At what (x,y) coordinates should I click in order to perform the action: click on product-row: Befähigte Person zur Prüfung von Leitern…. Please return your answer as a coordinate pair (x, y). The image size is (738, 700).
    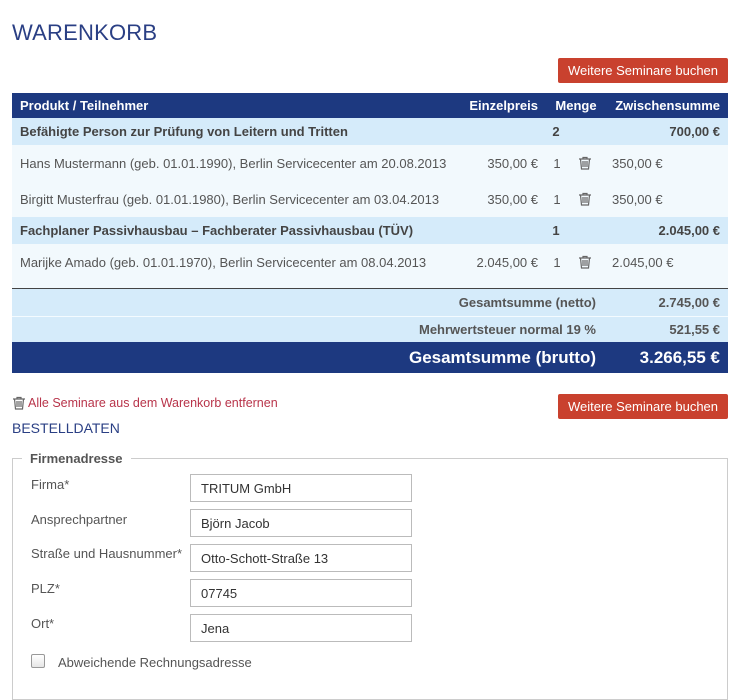
    Looking at the image, I should click on (370, 131).